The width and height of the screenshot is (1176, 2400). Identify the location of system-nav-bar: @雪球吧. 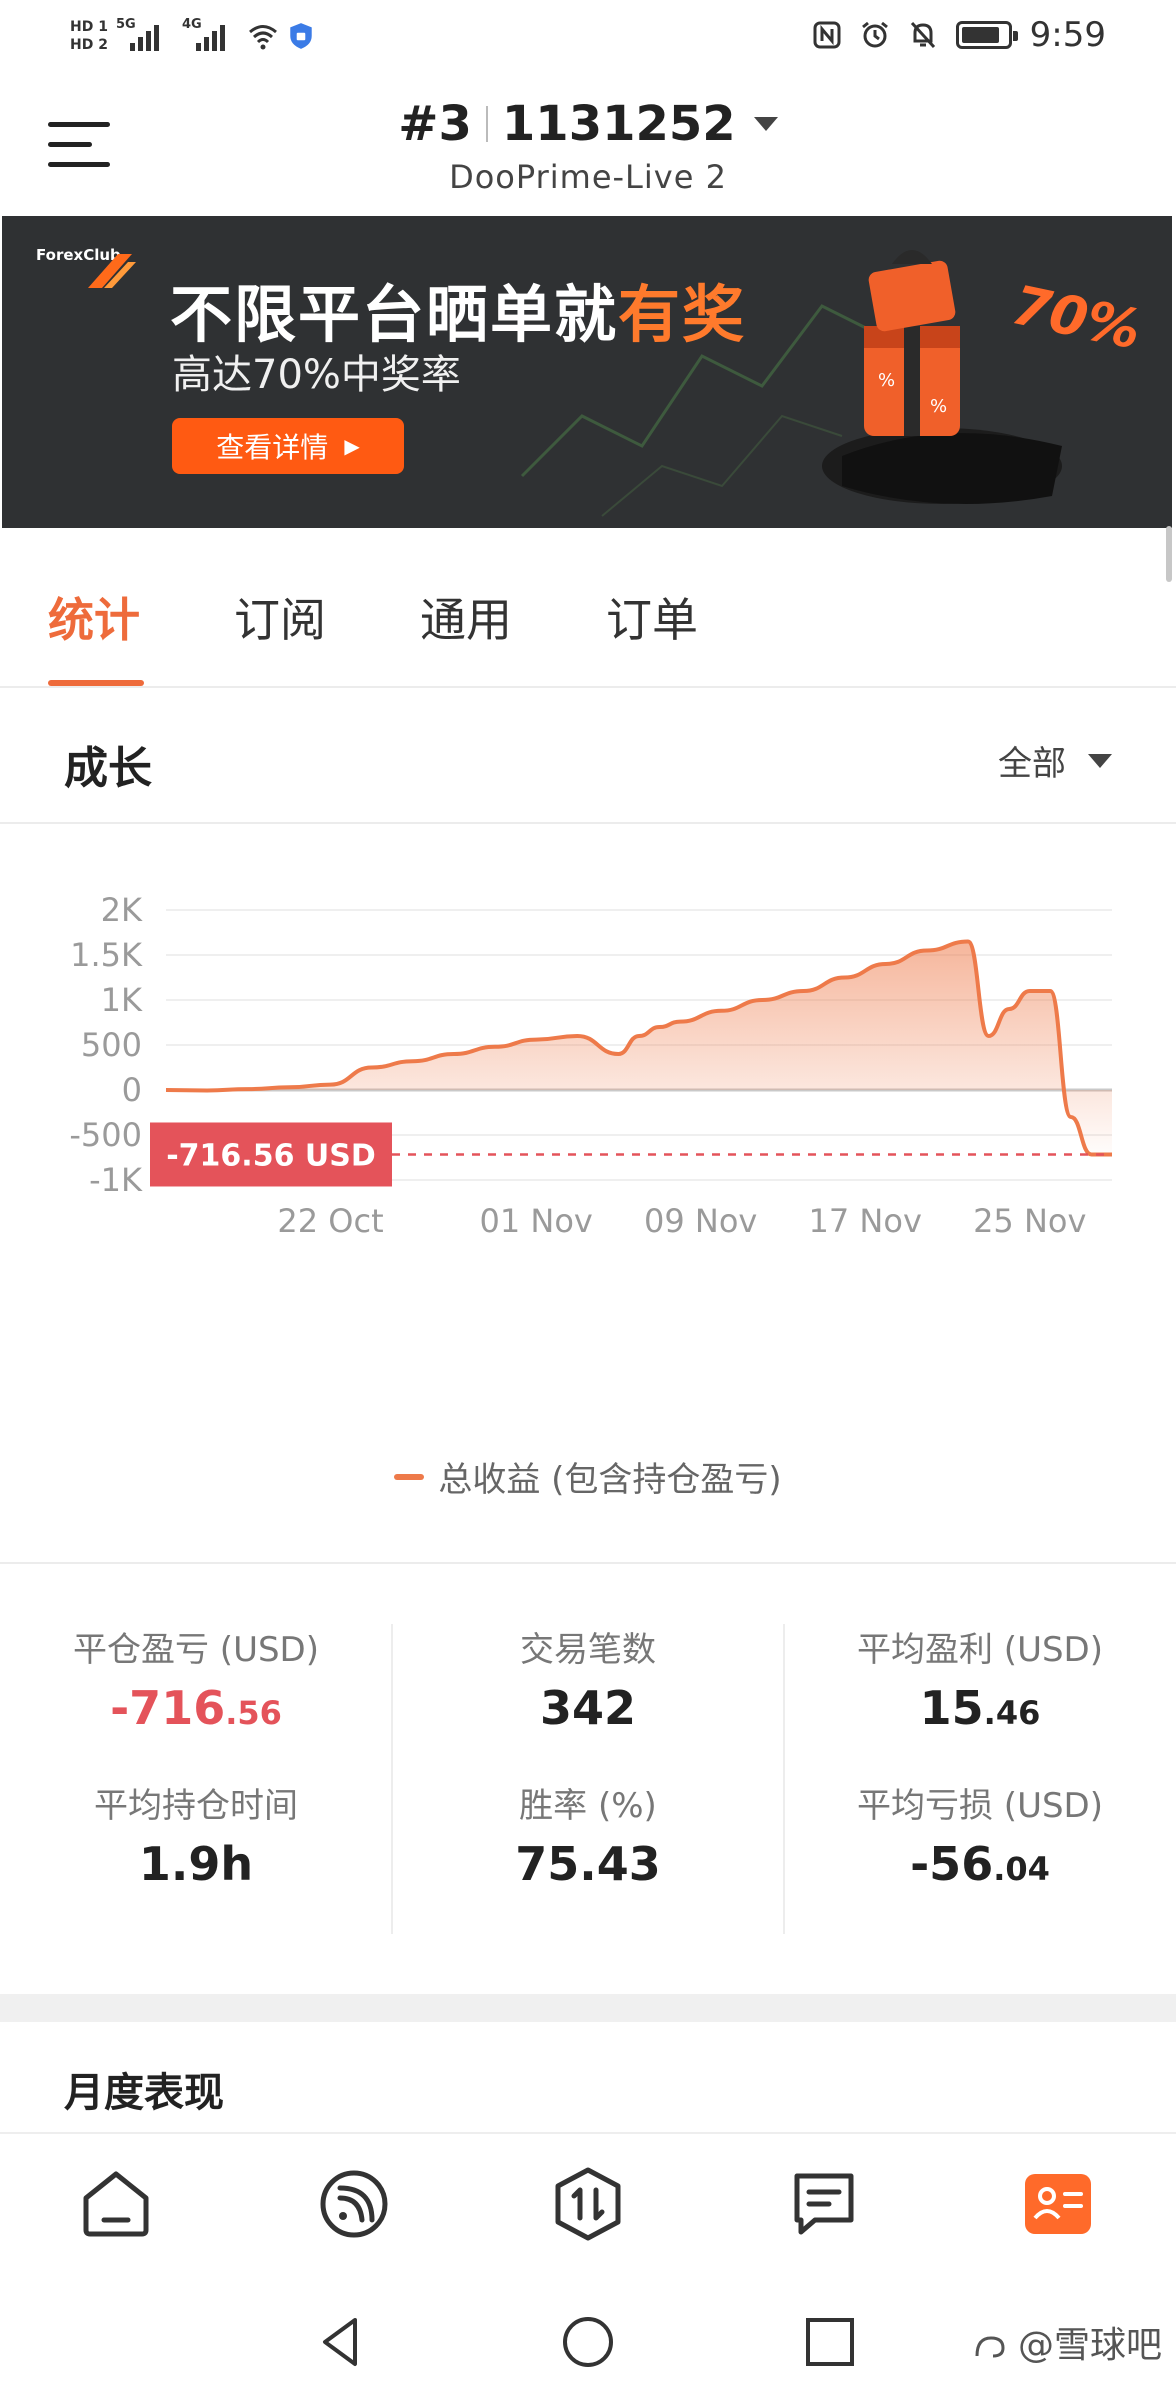
(588, 2336).